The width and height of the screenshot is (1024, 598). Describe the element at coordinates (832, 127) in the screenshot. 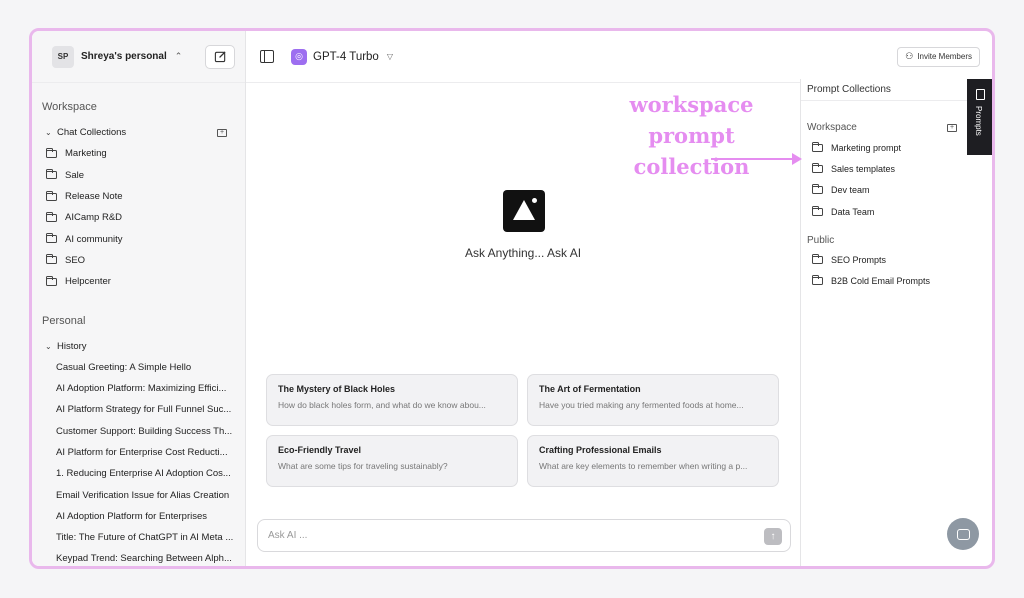

I see `workspace-section-label: Workspace` at that location.